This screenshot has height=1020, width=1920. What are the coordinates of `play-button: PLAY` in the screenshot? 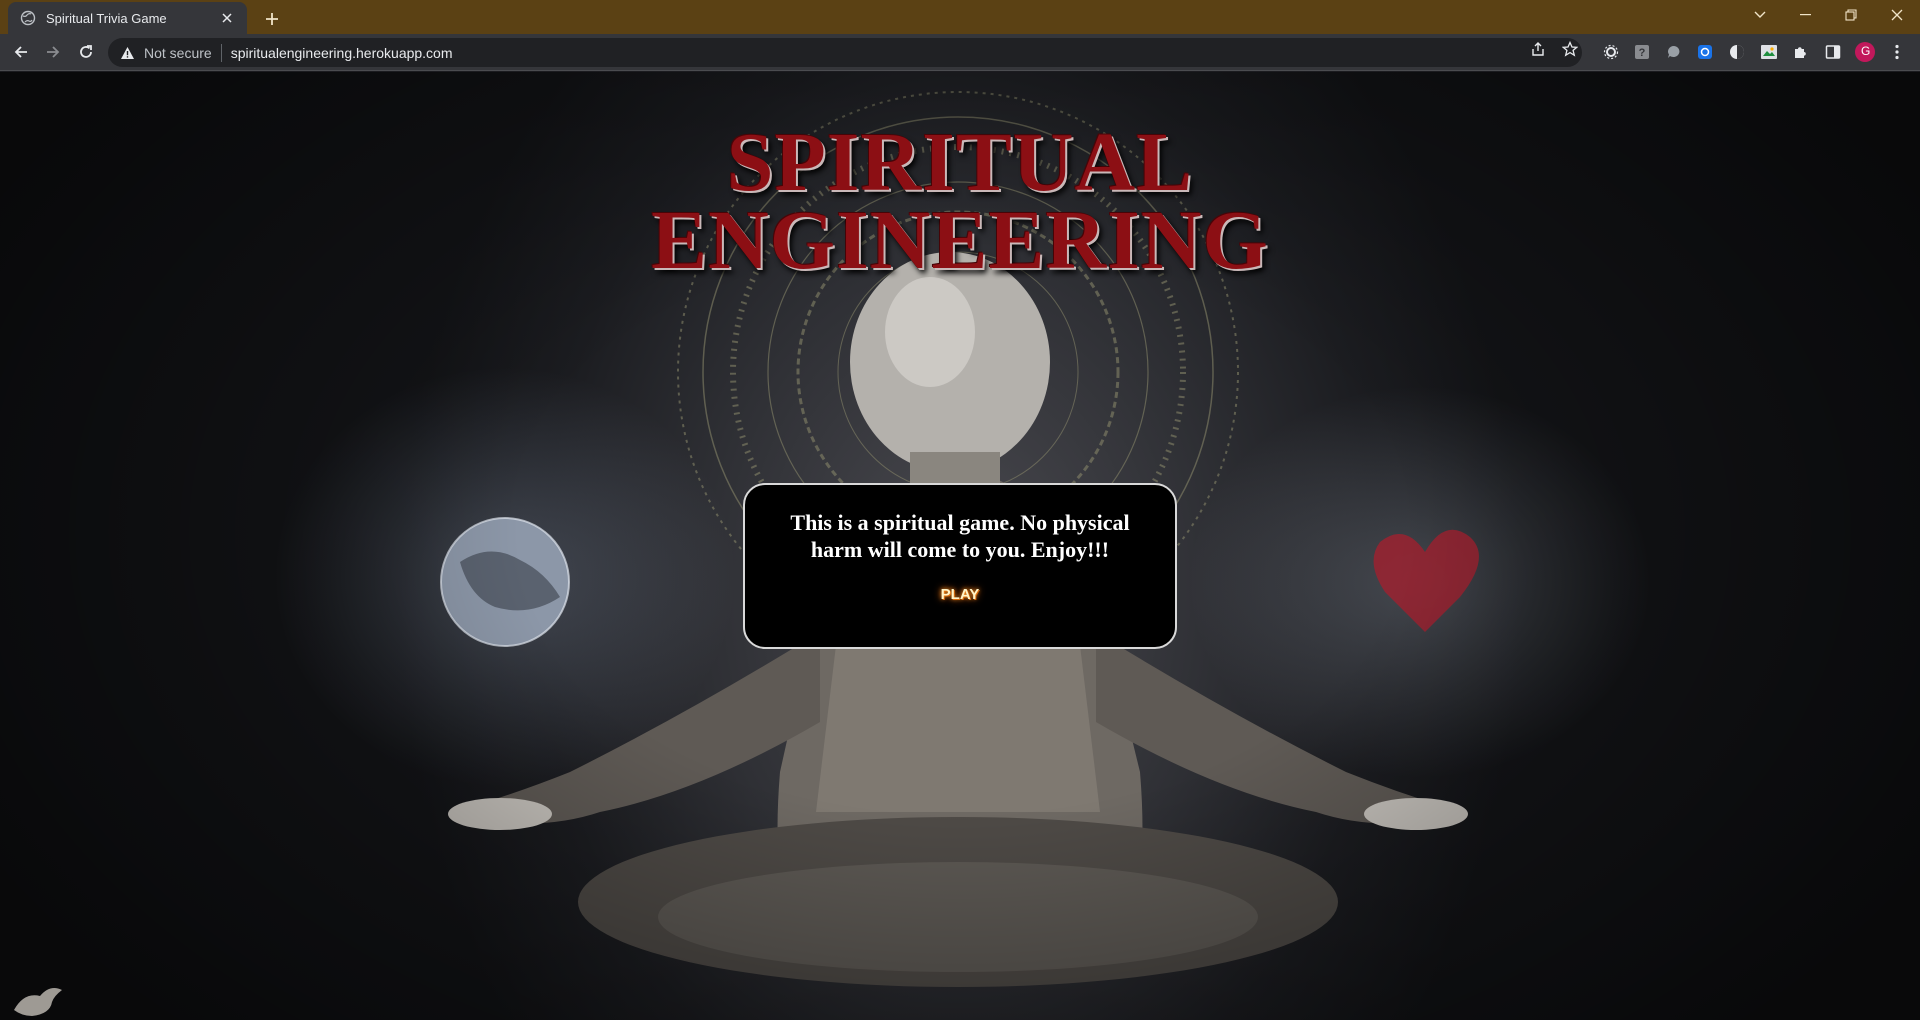 It's located at (960, 594).